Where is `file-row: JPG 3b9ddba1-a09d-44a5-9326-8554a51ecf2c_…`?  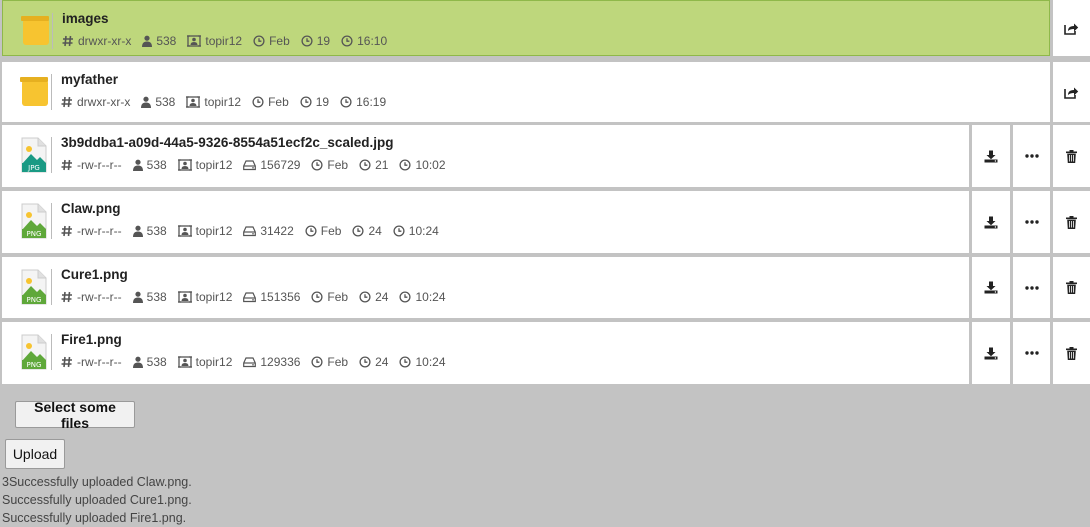 file-row: JPG 3b9ddba1-a09d-44a5-9326-8554a51ecf2c_… is located at coordinates (546, 156).